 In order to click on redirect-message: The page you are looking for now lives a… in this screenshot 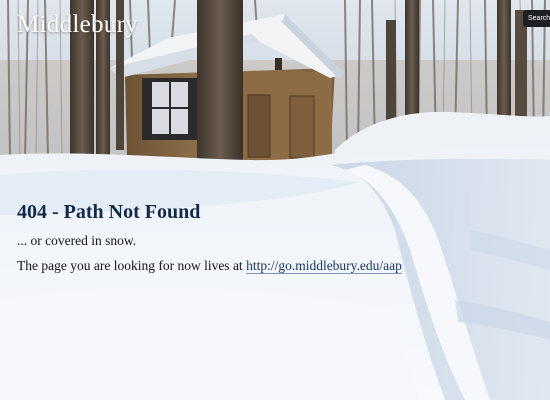, I will do `click(277, 266)`.